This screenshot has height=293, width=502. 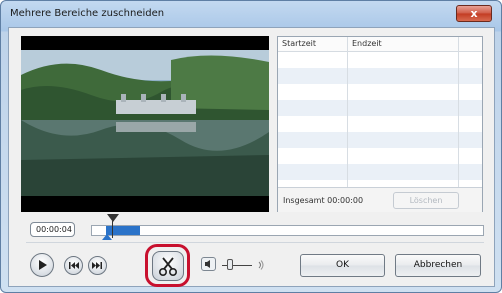 I want to click on delete-button: Löschen, so click(x=426, y=200).